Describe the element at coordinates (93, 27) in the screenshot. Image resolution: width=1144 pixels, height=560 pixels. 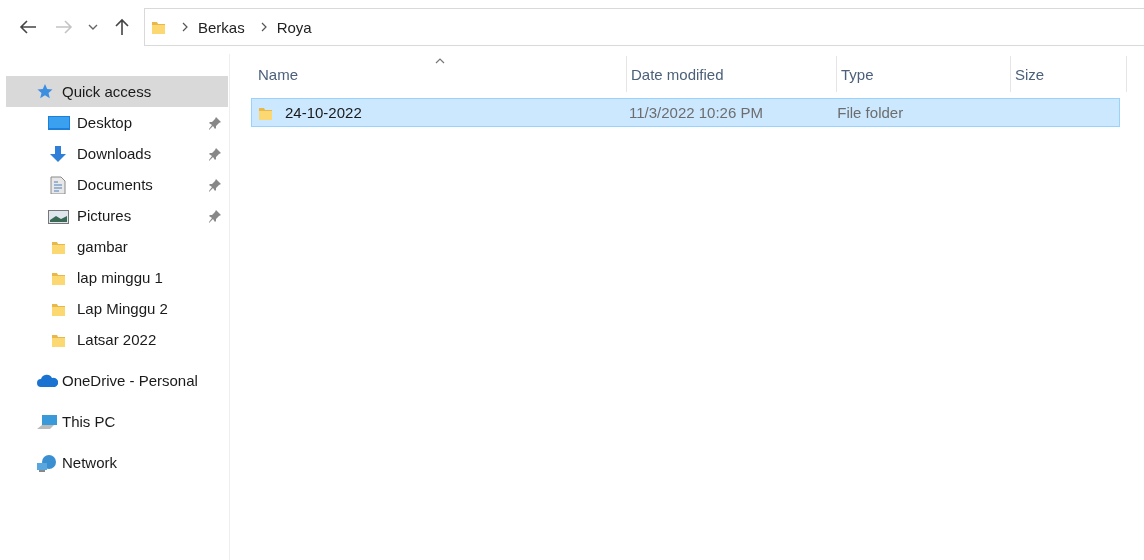
I see `chevron-down-icon` at that location.